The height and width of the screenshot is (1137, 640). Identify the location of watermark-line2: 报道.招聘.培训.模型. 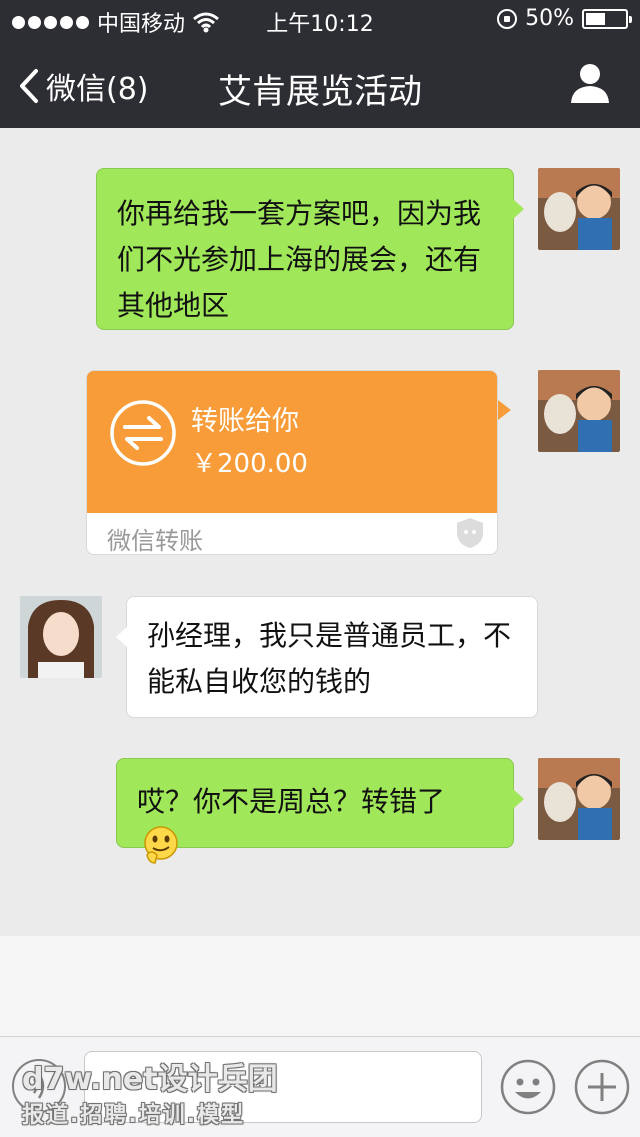
(134, 1115).